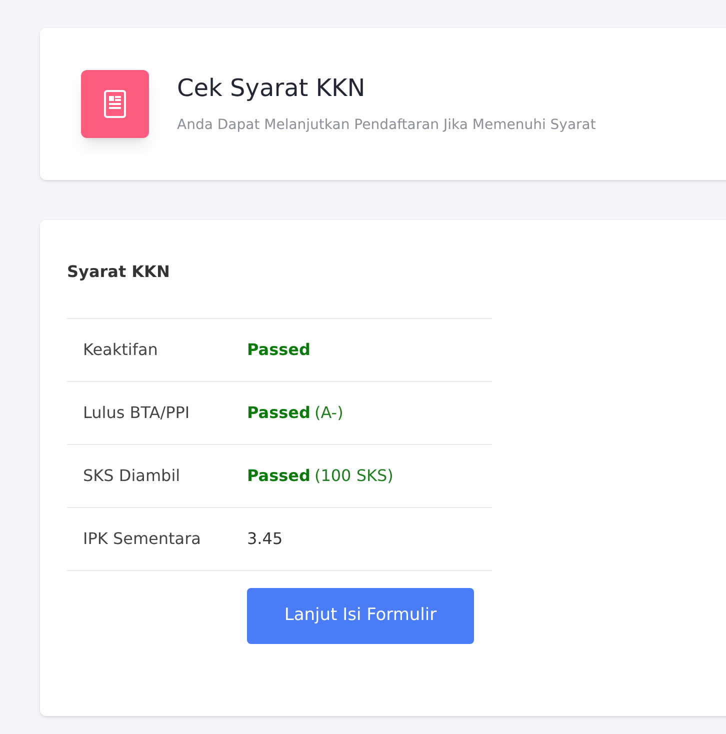  What do you see at coordinates (119, 272) in the screenshot?
I see `section-title: Syarat KKN` at bounding box center [119, 272].